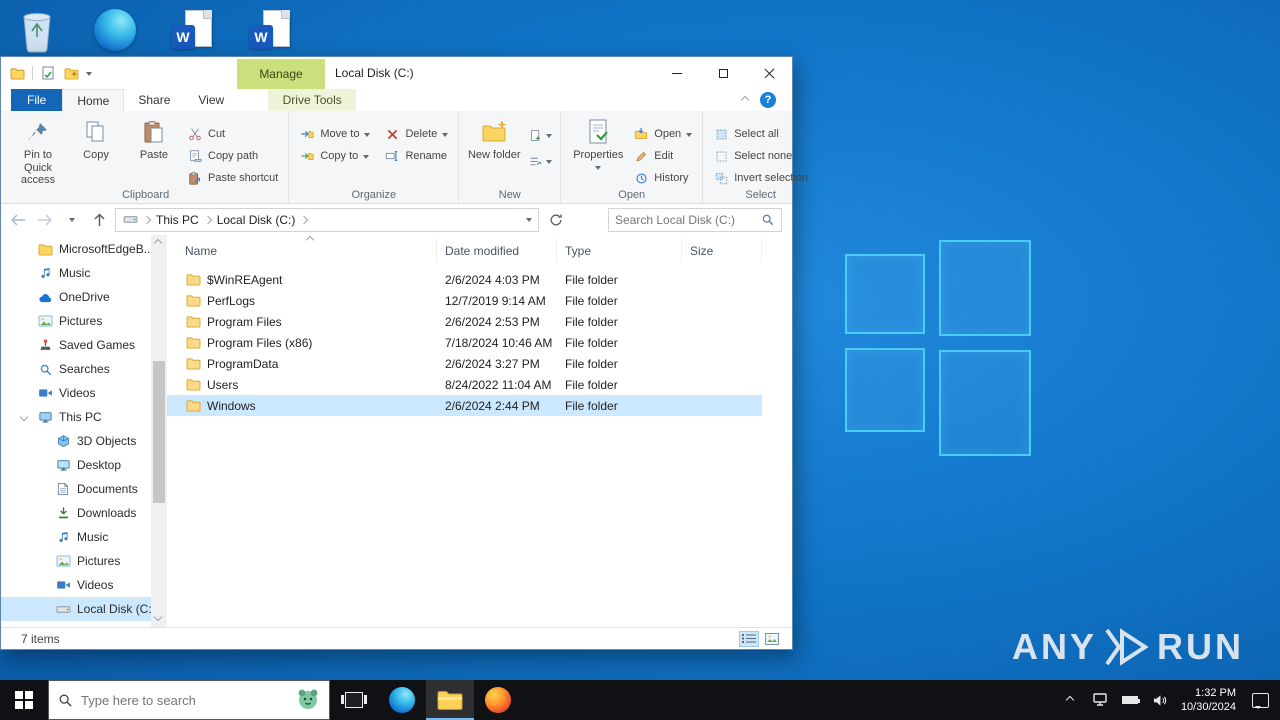 The width and height of the screenshot is (1280, 720). What do you see at coordinates (63, 609) in the screenshot?
I see `disk-drive-icon` at bounding box center [63, 609].